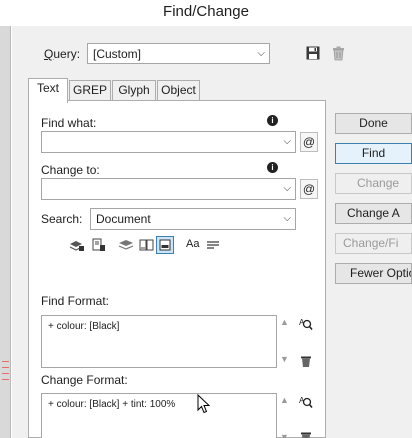  Describe the element at coordinates (84, 326) in the screenshot. I see `find-format-value: + colour: [Black]` at that location.